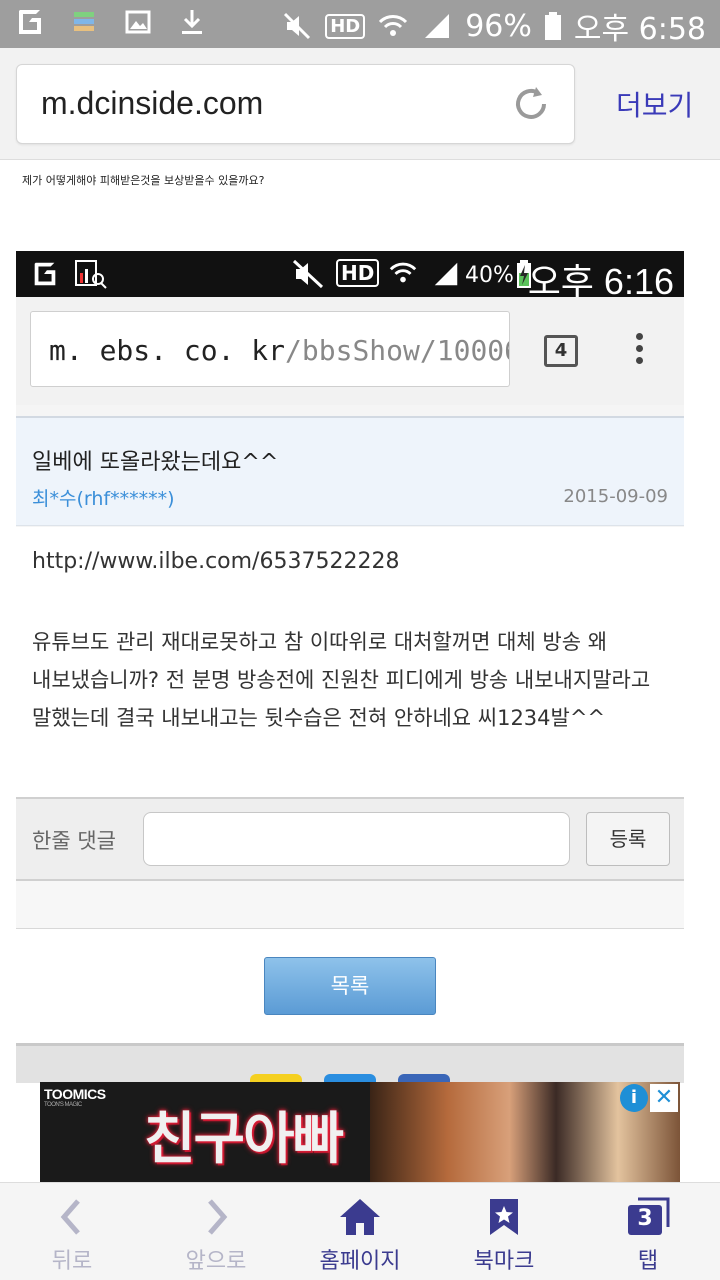 The image size is (720, 1280). I want to click on article-link: http://www.ilbe.com/6537522228, so click(215, 561).